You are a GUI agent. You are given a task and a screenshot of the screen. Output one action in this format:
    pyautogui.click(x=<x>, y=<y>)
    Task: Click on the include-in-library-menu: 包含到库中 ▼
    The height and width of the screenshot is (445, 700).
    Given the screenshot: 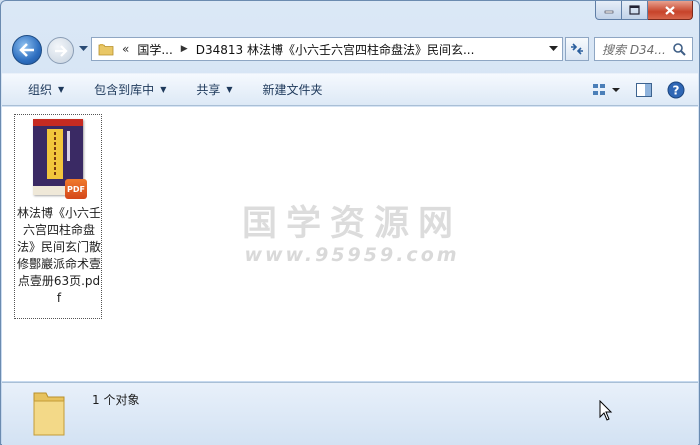 What is the action you would take?
    pyautogui.click(x=130, y=90)
    